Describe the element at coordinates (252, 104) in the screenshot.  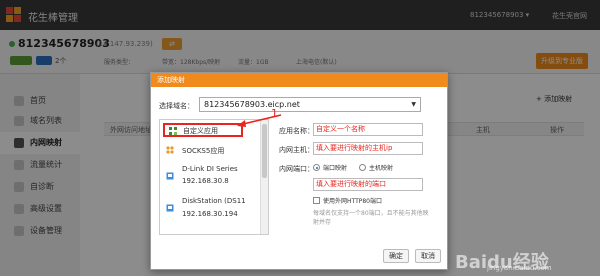
I see `domain-value: 812345678903.eicp.net` at that location.